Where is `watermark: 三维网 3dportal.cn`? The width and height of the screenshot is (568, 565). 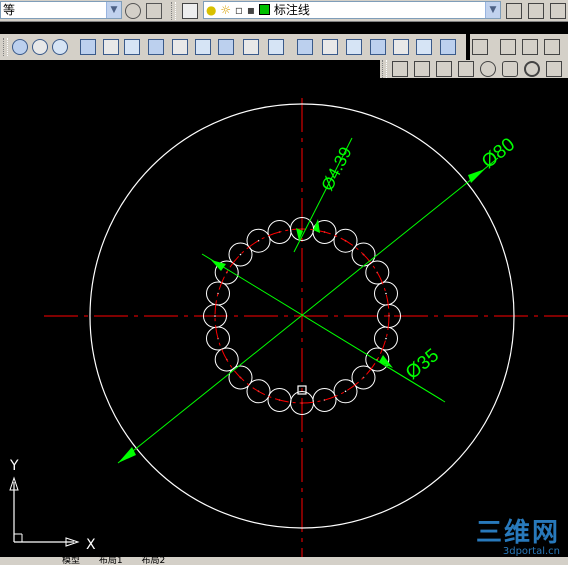
watermark: 三维网 3dportal.cn is located at coordinates (518, 534).